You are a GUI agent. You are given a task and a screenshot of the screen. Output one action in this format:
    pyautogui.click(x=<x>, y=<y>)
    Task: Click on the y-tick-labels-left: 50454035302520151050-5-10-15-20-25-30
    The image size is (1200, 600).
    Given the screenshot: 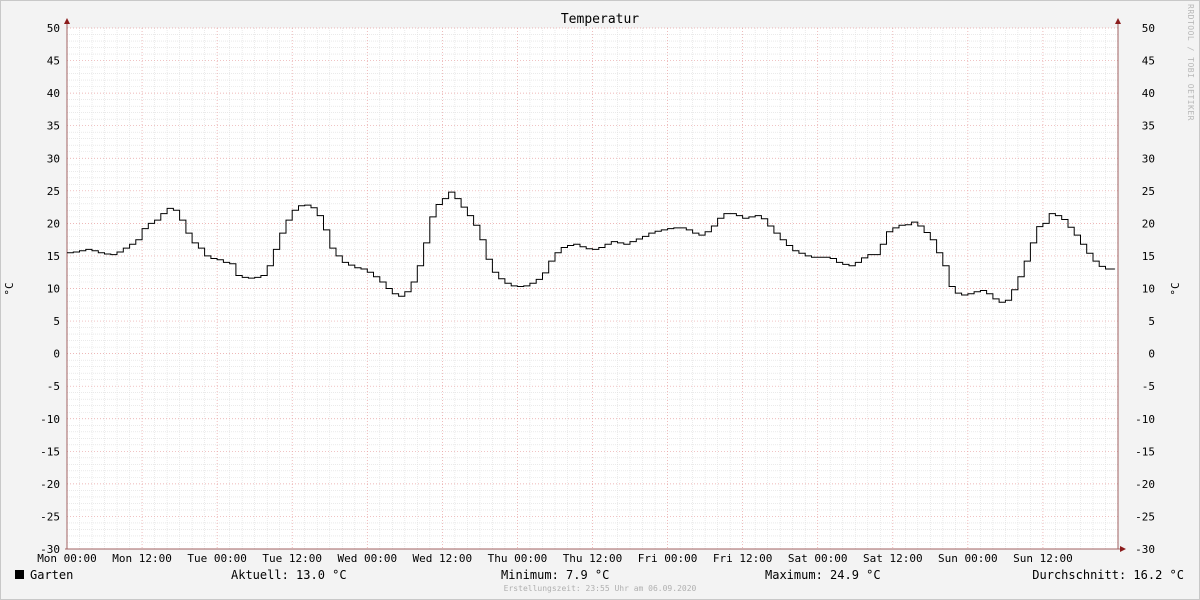 What is the action you would take?
    pyautogui.click(x=50, y=289)
    